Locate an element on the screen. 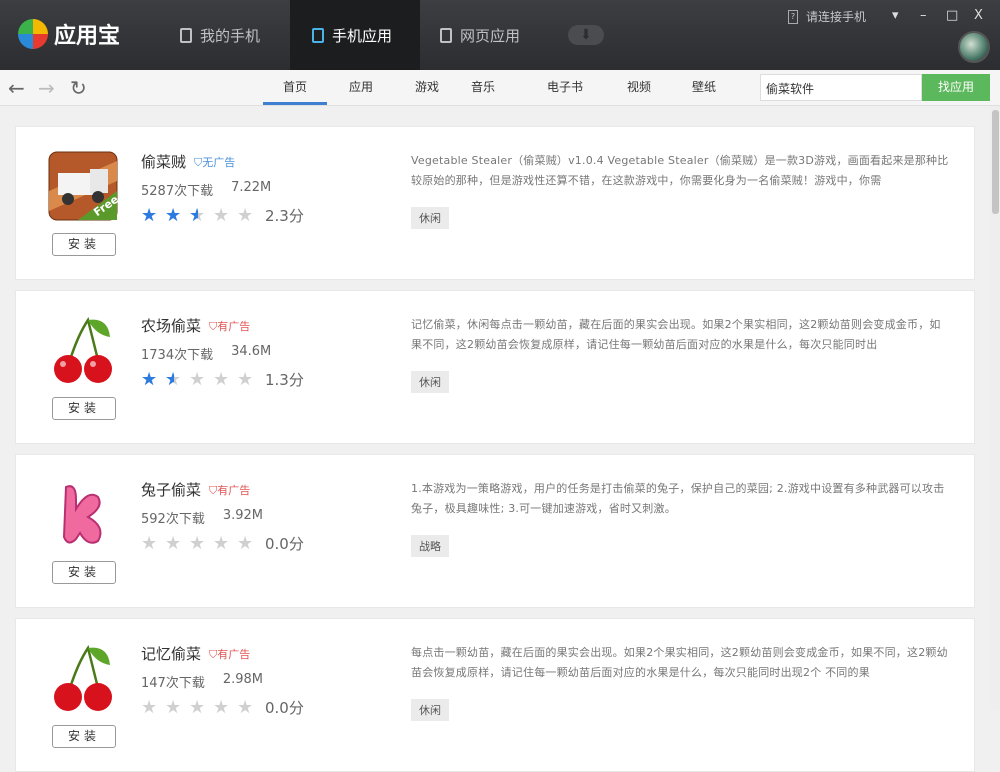  category-tab: 应用 is located at coordinates (361, 87).